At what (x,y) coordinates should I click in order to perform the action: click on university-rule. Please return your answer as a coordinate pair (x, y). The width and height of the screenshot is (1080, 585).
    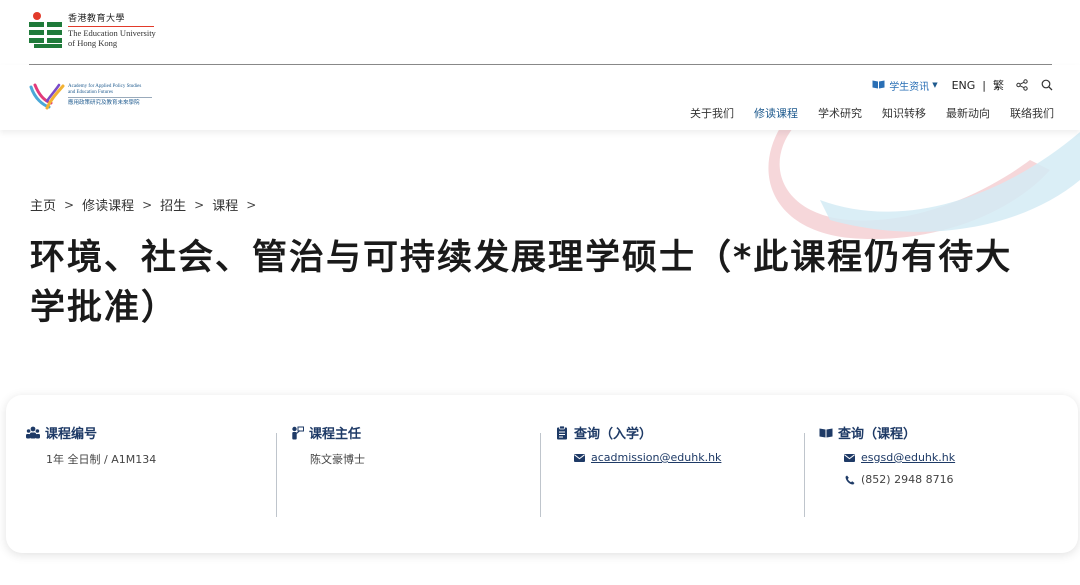
    Looking at the image, I should click on (111, 27).